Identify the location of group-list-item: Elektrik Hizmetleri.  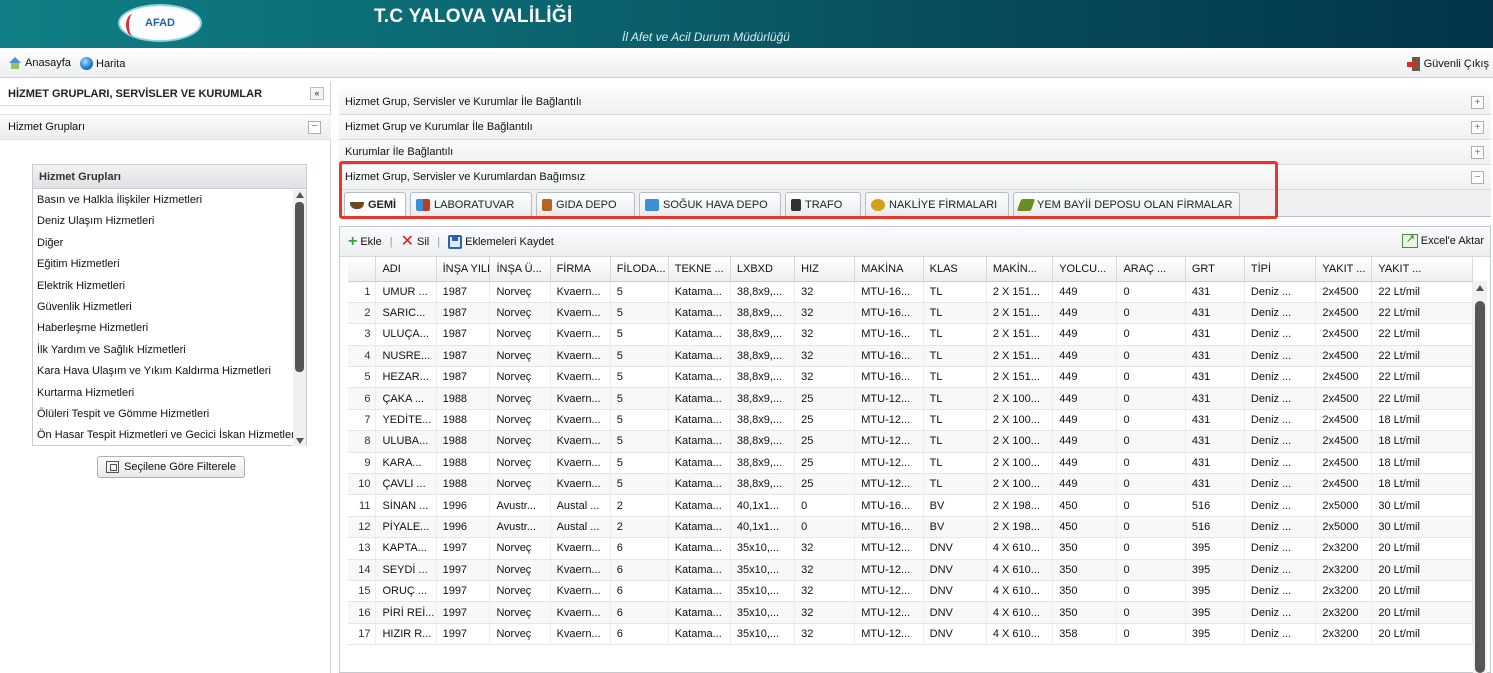
(163, 286).